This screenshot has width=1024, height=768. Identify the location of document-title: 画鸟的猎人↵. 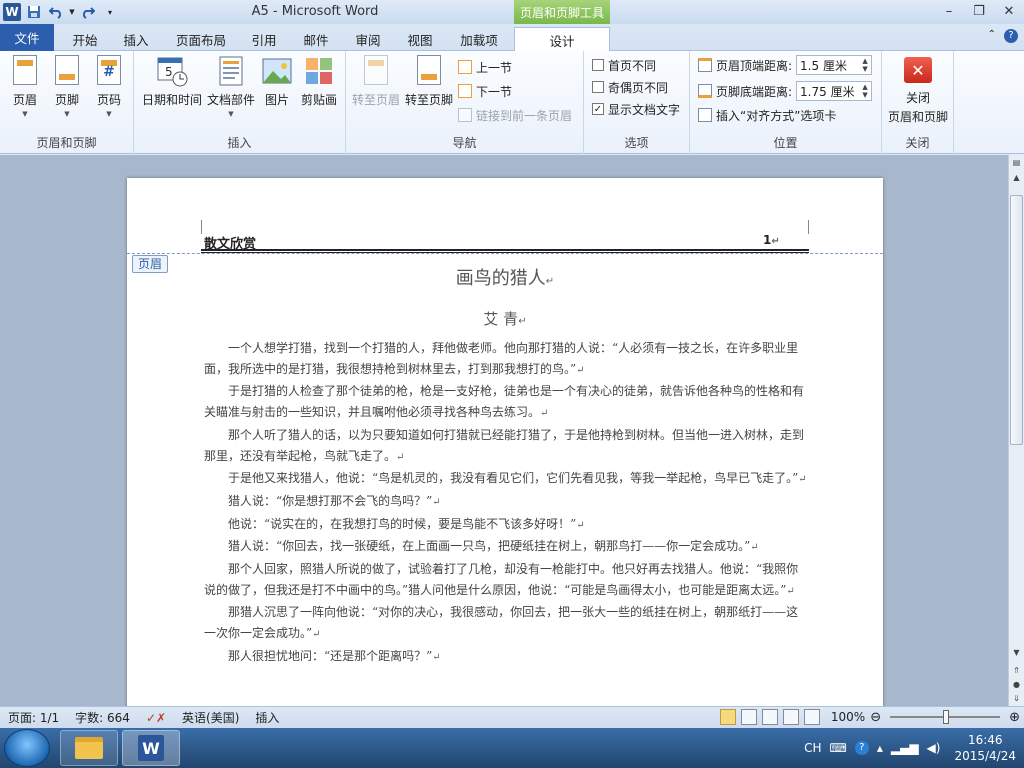
(505, 277).